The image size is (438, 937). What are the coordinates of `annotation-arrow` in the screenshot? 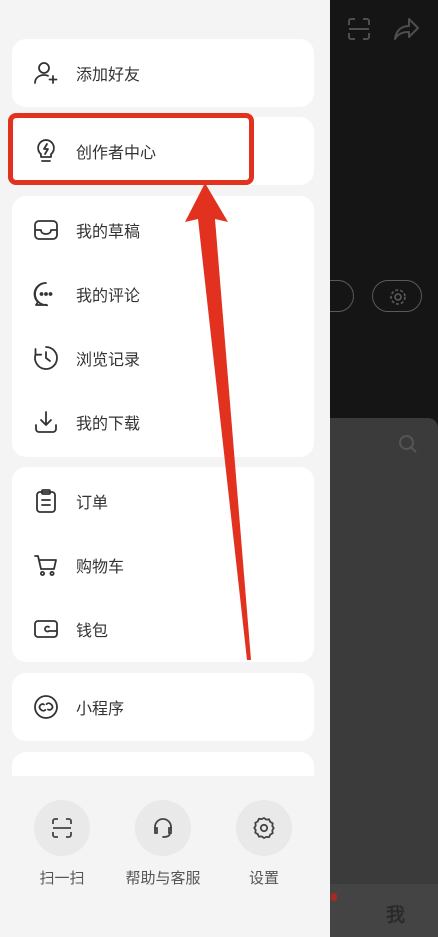 It's located at (218, 421).